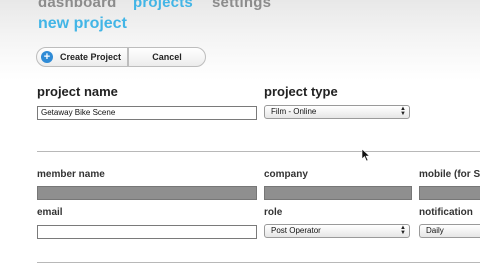  I want to click on plus-icon: +, so click(47, 57).